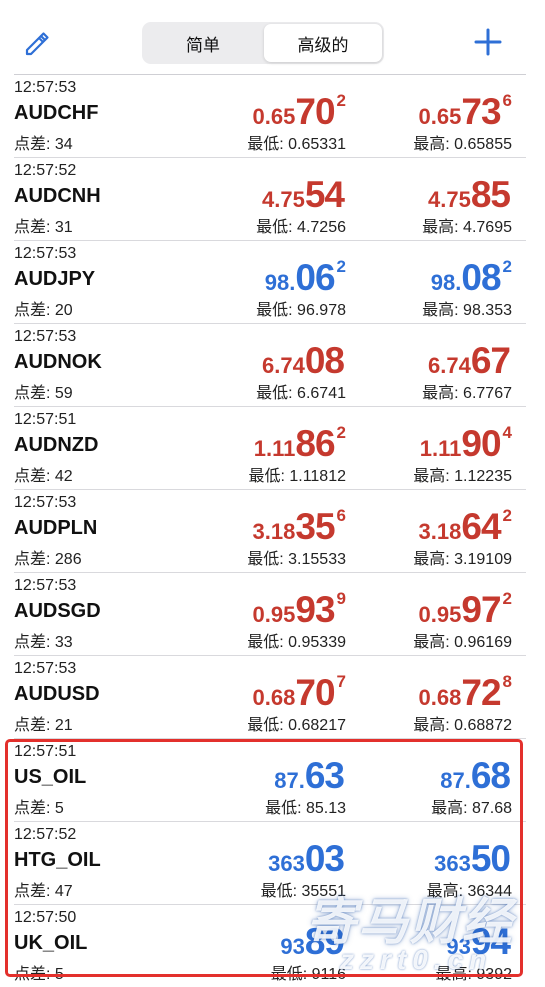 This screenshot has height=987, width=545. Describe the element at coordinates (296, 559) in the screenshot. I see `daily-low: 最低: 3.15533` at that location.